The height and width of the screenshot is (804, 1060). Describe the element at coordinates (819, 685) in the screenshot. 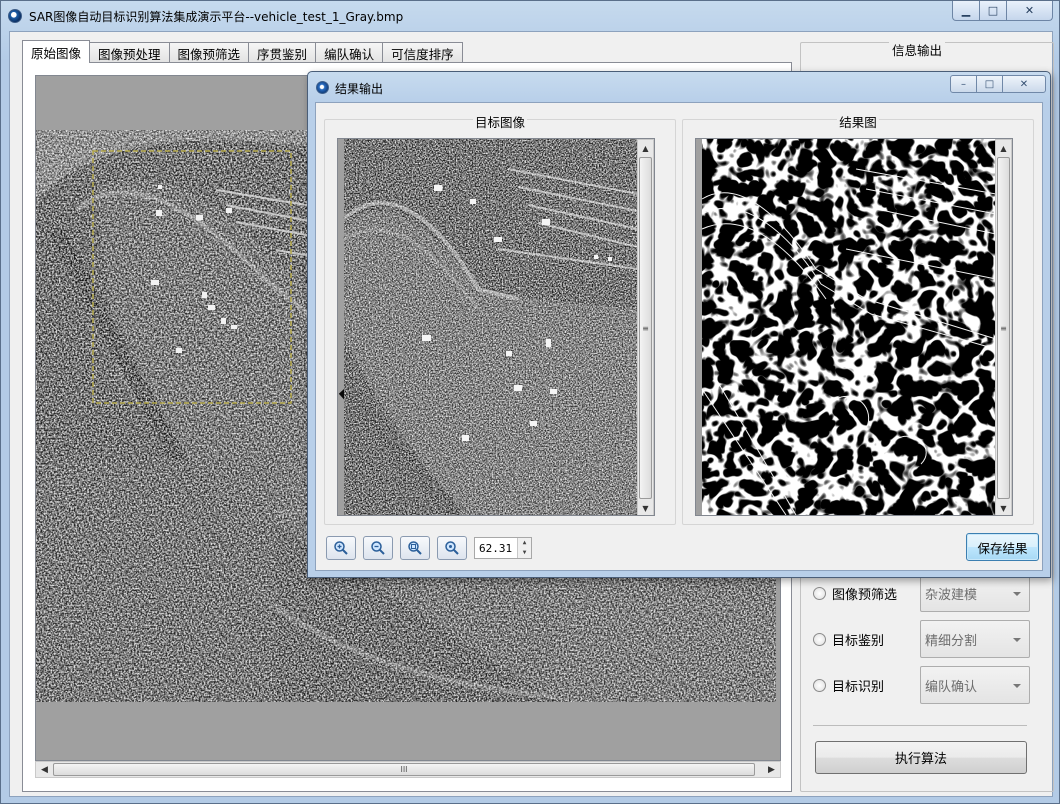

I see `radio-recognition` at that location.